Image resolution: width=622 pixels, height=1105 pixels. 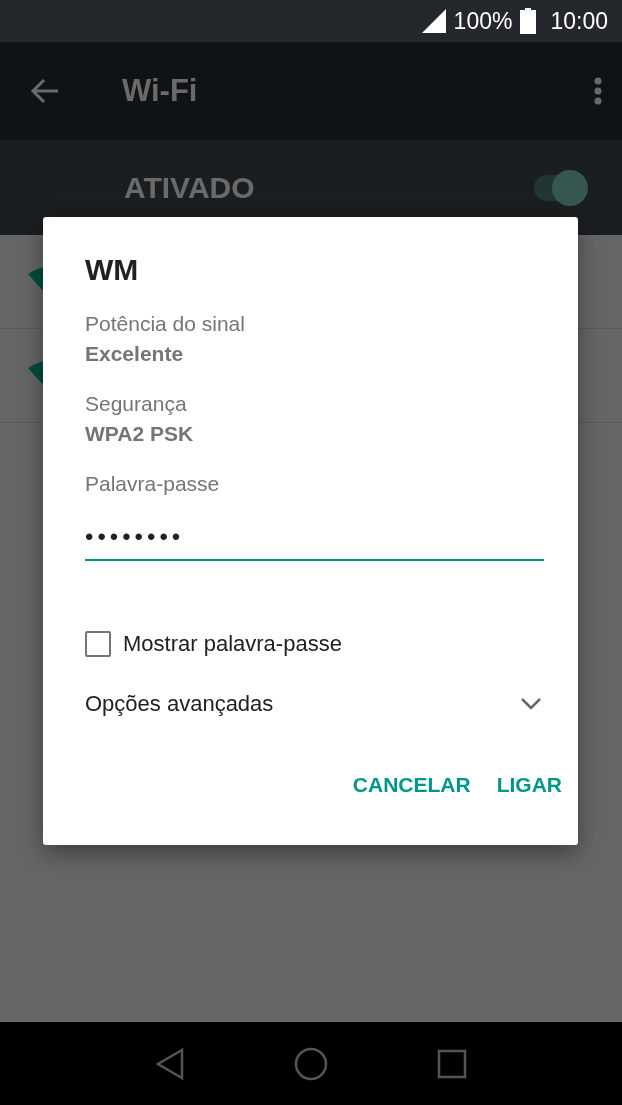 What do you see at coordinates (483, 21) in the screenshot?
I see `battery-percent: 100%` at bounding box center [483, 21].